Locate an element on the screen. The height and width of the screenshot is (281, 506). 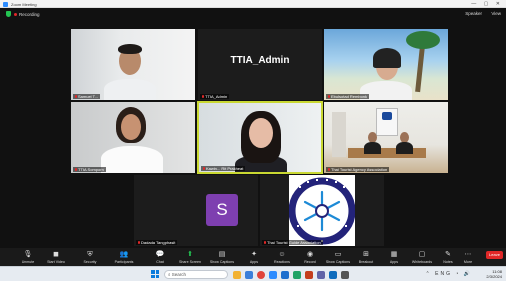
participants-icon: 👥 is located at coordinates (124, 254).